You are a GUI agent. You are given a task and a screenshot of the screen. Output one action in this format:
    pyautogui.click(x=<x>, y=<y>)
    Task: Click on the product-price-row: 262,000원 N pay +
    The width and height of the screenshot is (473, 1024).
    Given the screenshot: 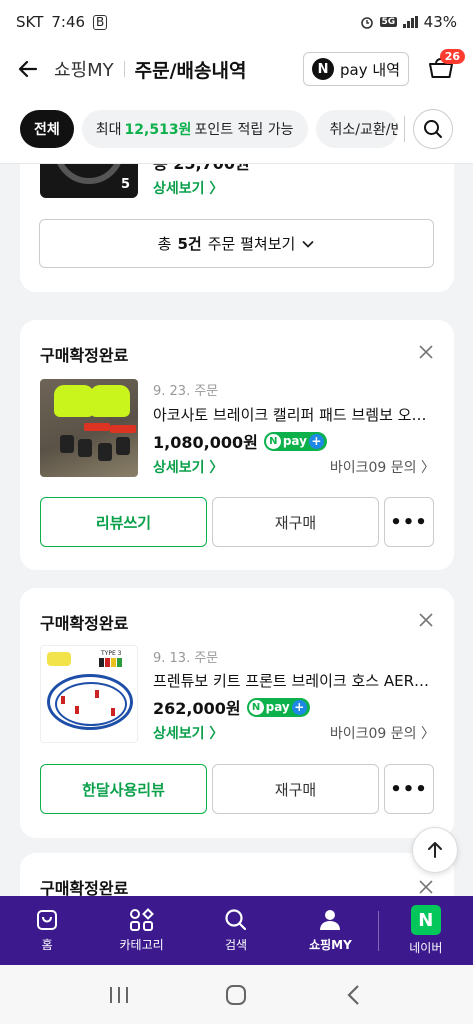 What is the action you would take?
    pyautogui.click(x=231, y=707)
    